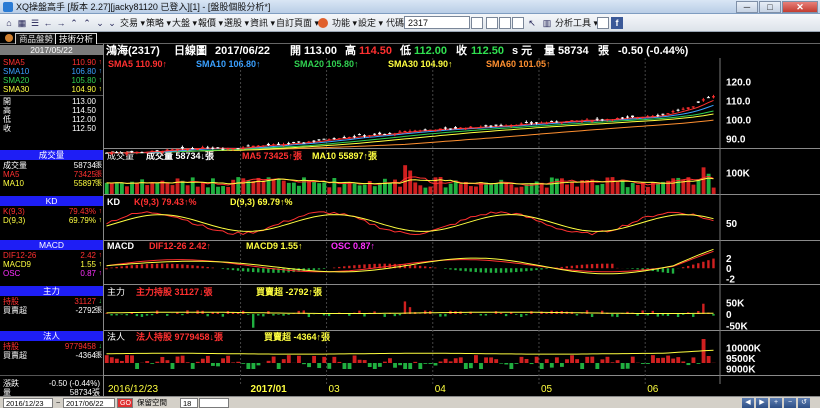 Image resolution: width=820 pixels, height=408 pixels. What do you see at coordinates (770, 7) in the screenshot?
I see `maximize-button: □` at bounding box center [770, 7].